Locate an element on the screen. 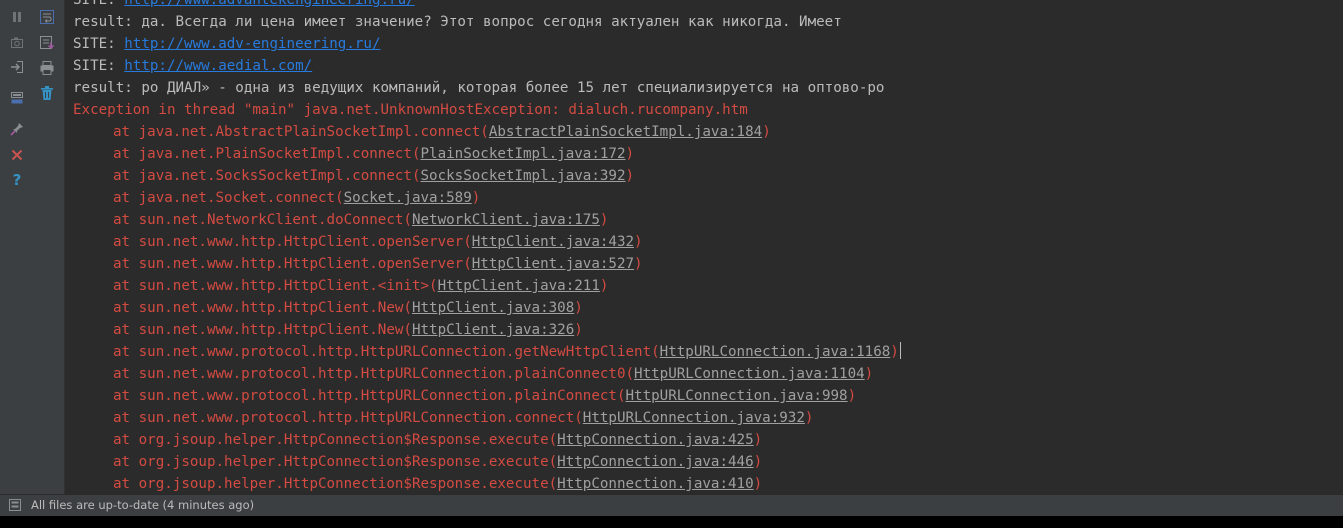 This screenshot has height=528, width=1343. close-icon is located at coordinates (17, 155).